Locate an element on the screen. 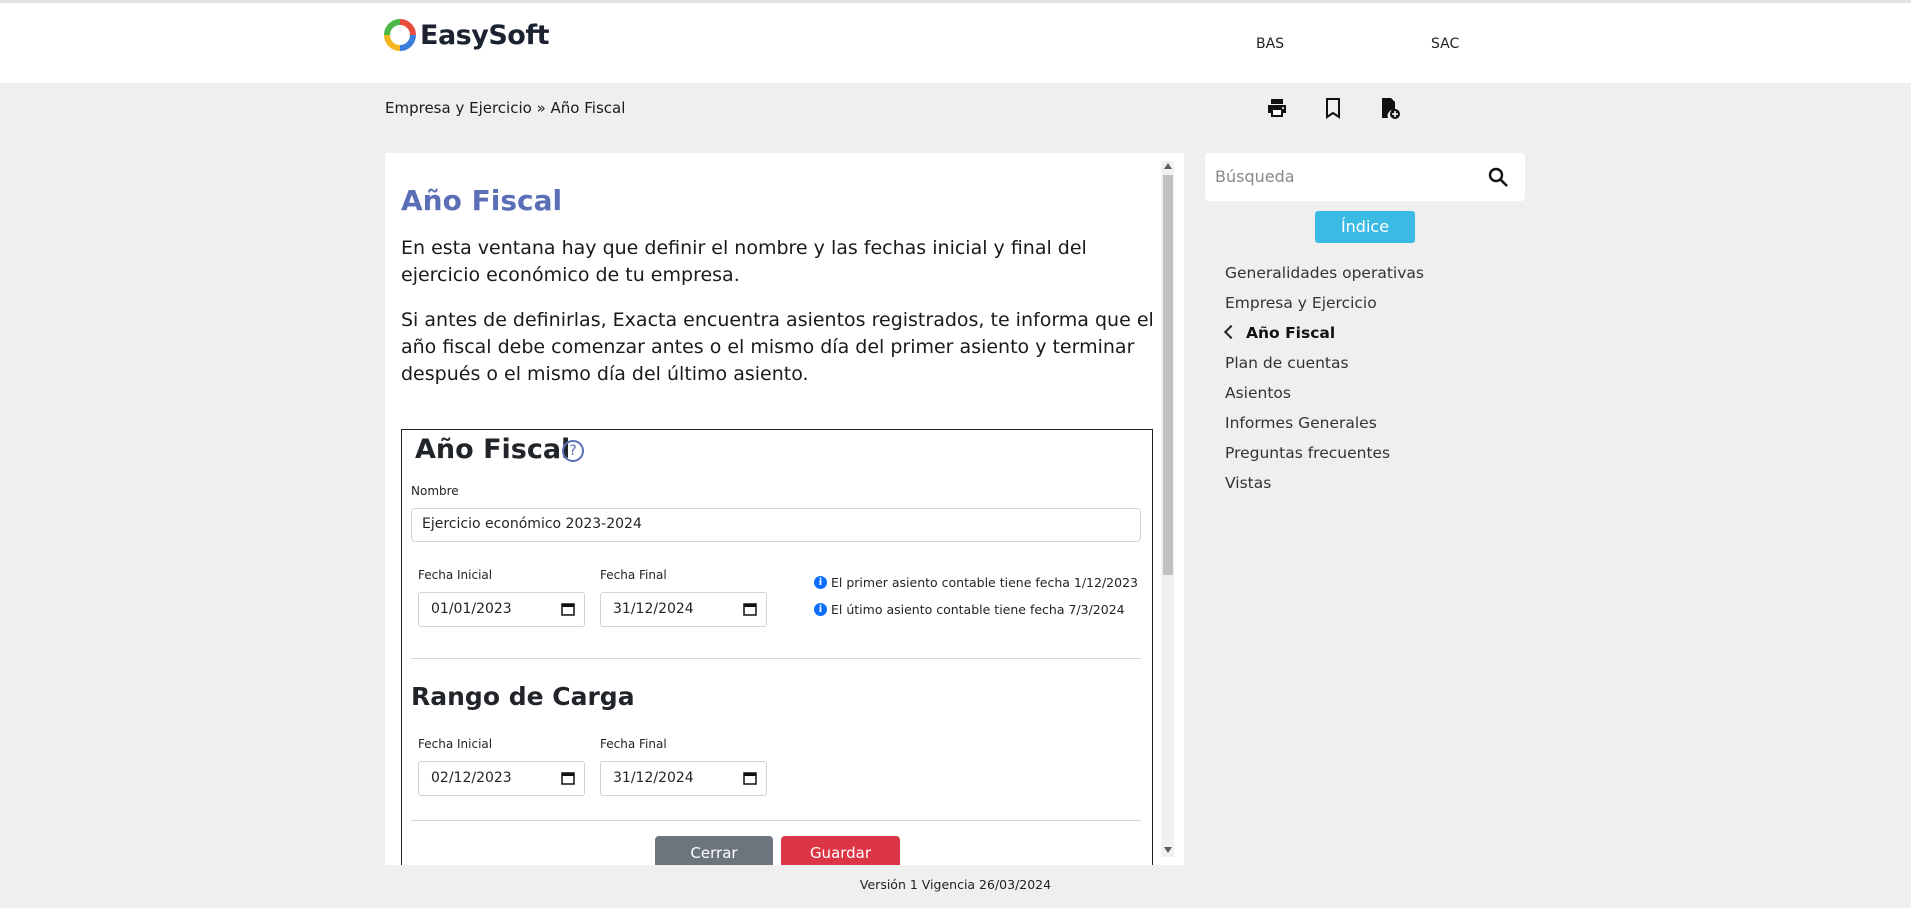  search-icon is located at coordinates (1498, 177).